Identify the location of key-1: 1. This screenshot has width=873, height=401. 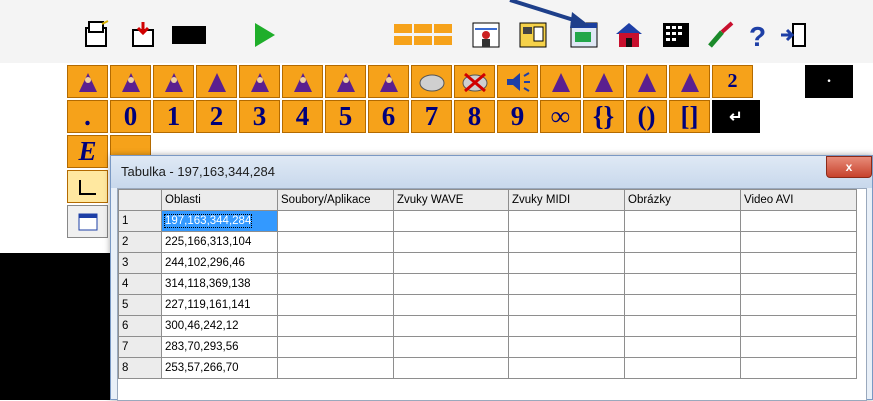
(173, 116).